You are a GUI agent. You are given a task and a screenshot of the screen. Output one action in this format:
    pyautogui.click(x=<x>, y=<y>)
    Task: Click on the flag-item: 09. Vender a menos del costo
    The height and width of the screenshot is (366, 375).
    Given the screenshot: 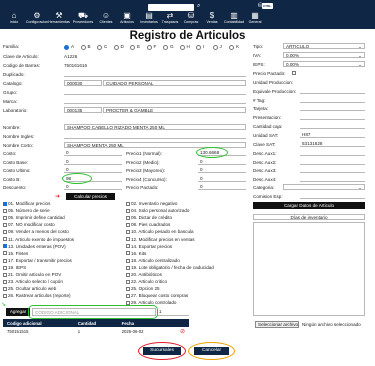 What is the action you would take?
    pyautogui.click(x=36, y=231)
    